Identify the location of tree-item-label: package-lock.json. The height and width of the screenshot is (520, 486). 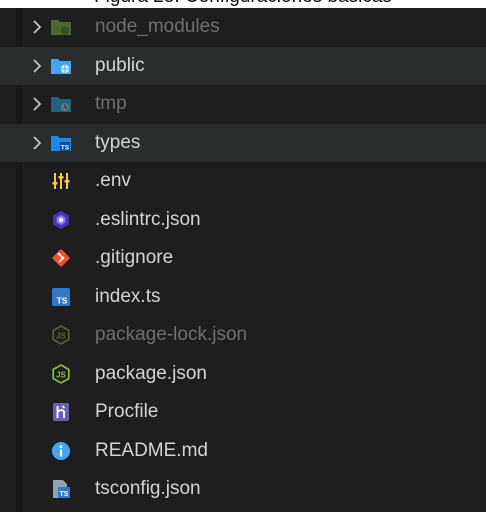
(171, 335).